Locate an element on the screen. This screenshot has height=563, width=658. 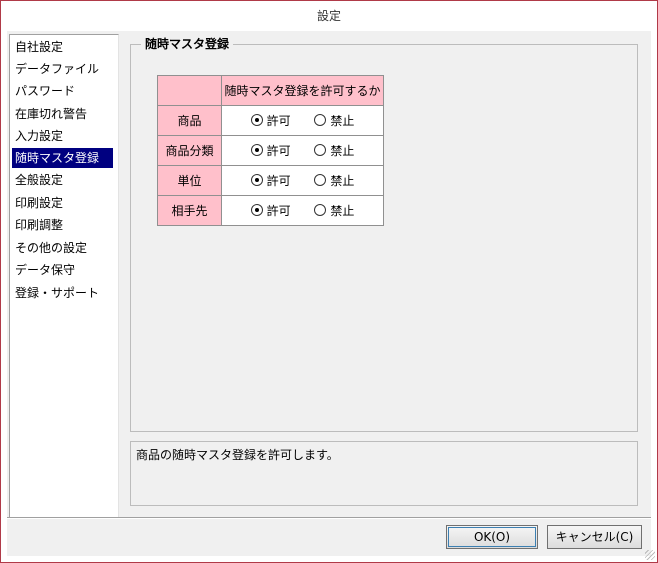
sidebar-item-data-file: データファイル is located at coordinates (55, 69).